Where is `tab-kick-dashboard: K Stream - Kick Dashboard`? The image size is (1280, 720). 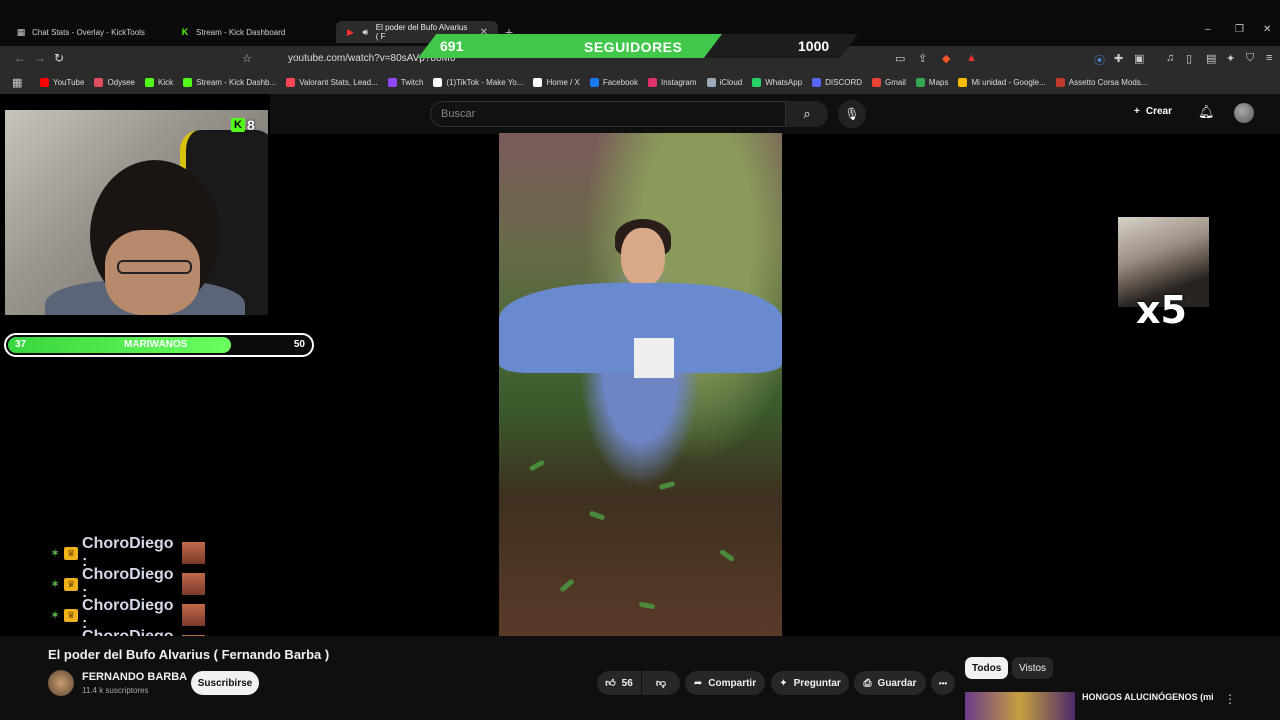 tab-kick-dashboard: K Stream - Kick Dashboard is located at coordinates (232, 32).